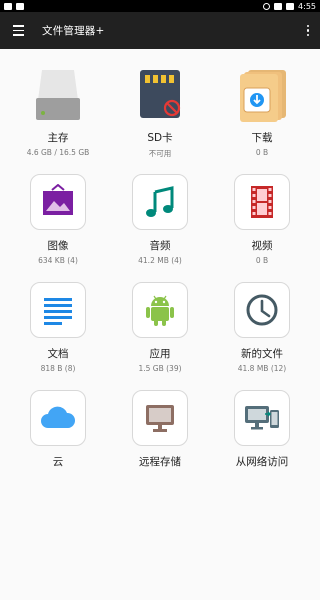 The image size is (320, 600). Describe the element at coordinates (262, 246) in the screenshot. I see `tile-label: 视频` at that location.